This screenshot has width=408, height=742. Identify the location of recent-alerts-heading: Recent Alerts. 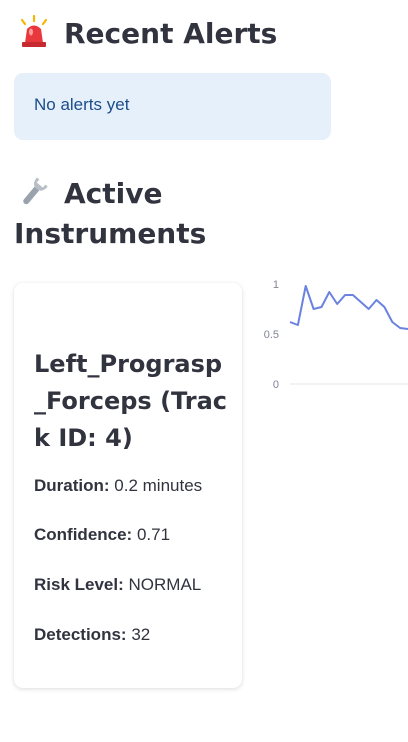
(145, 34).